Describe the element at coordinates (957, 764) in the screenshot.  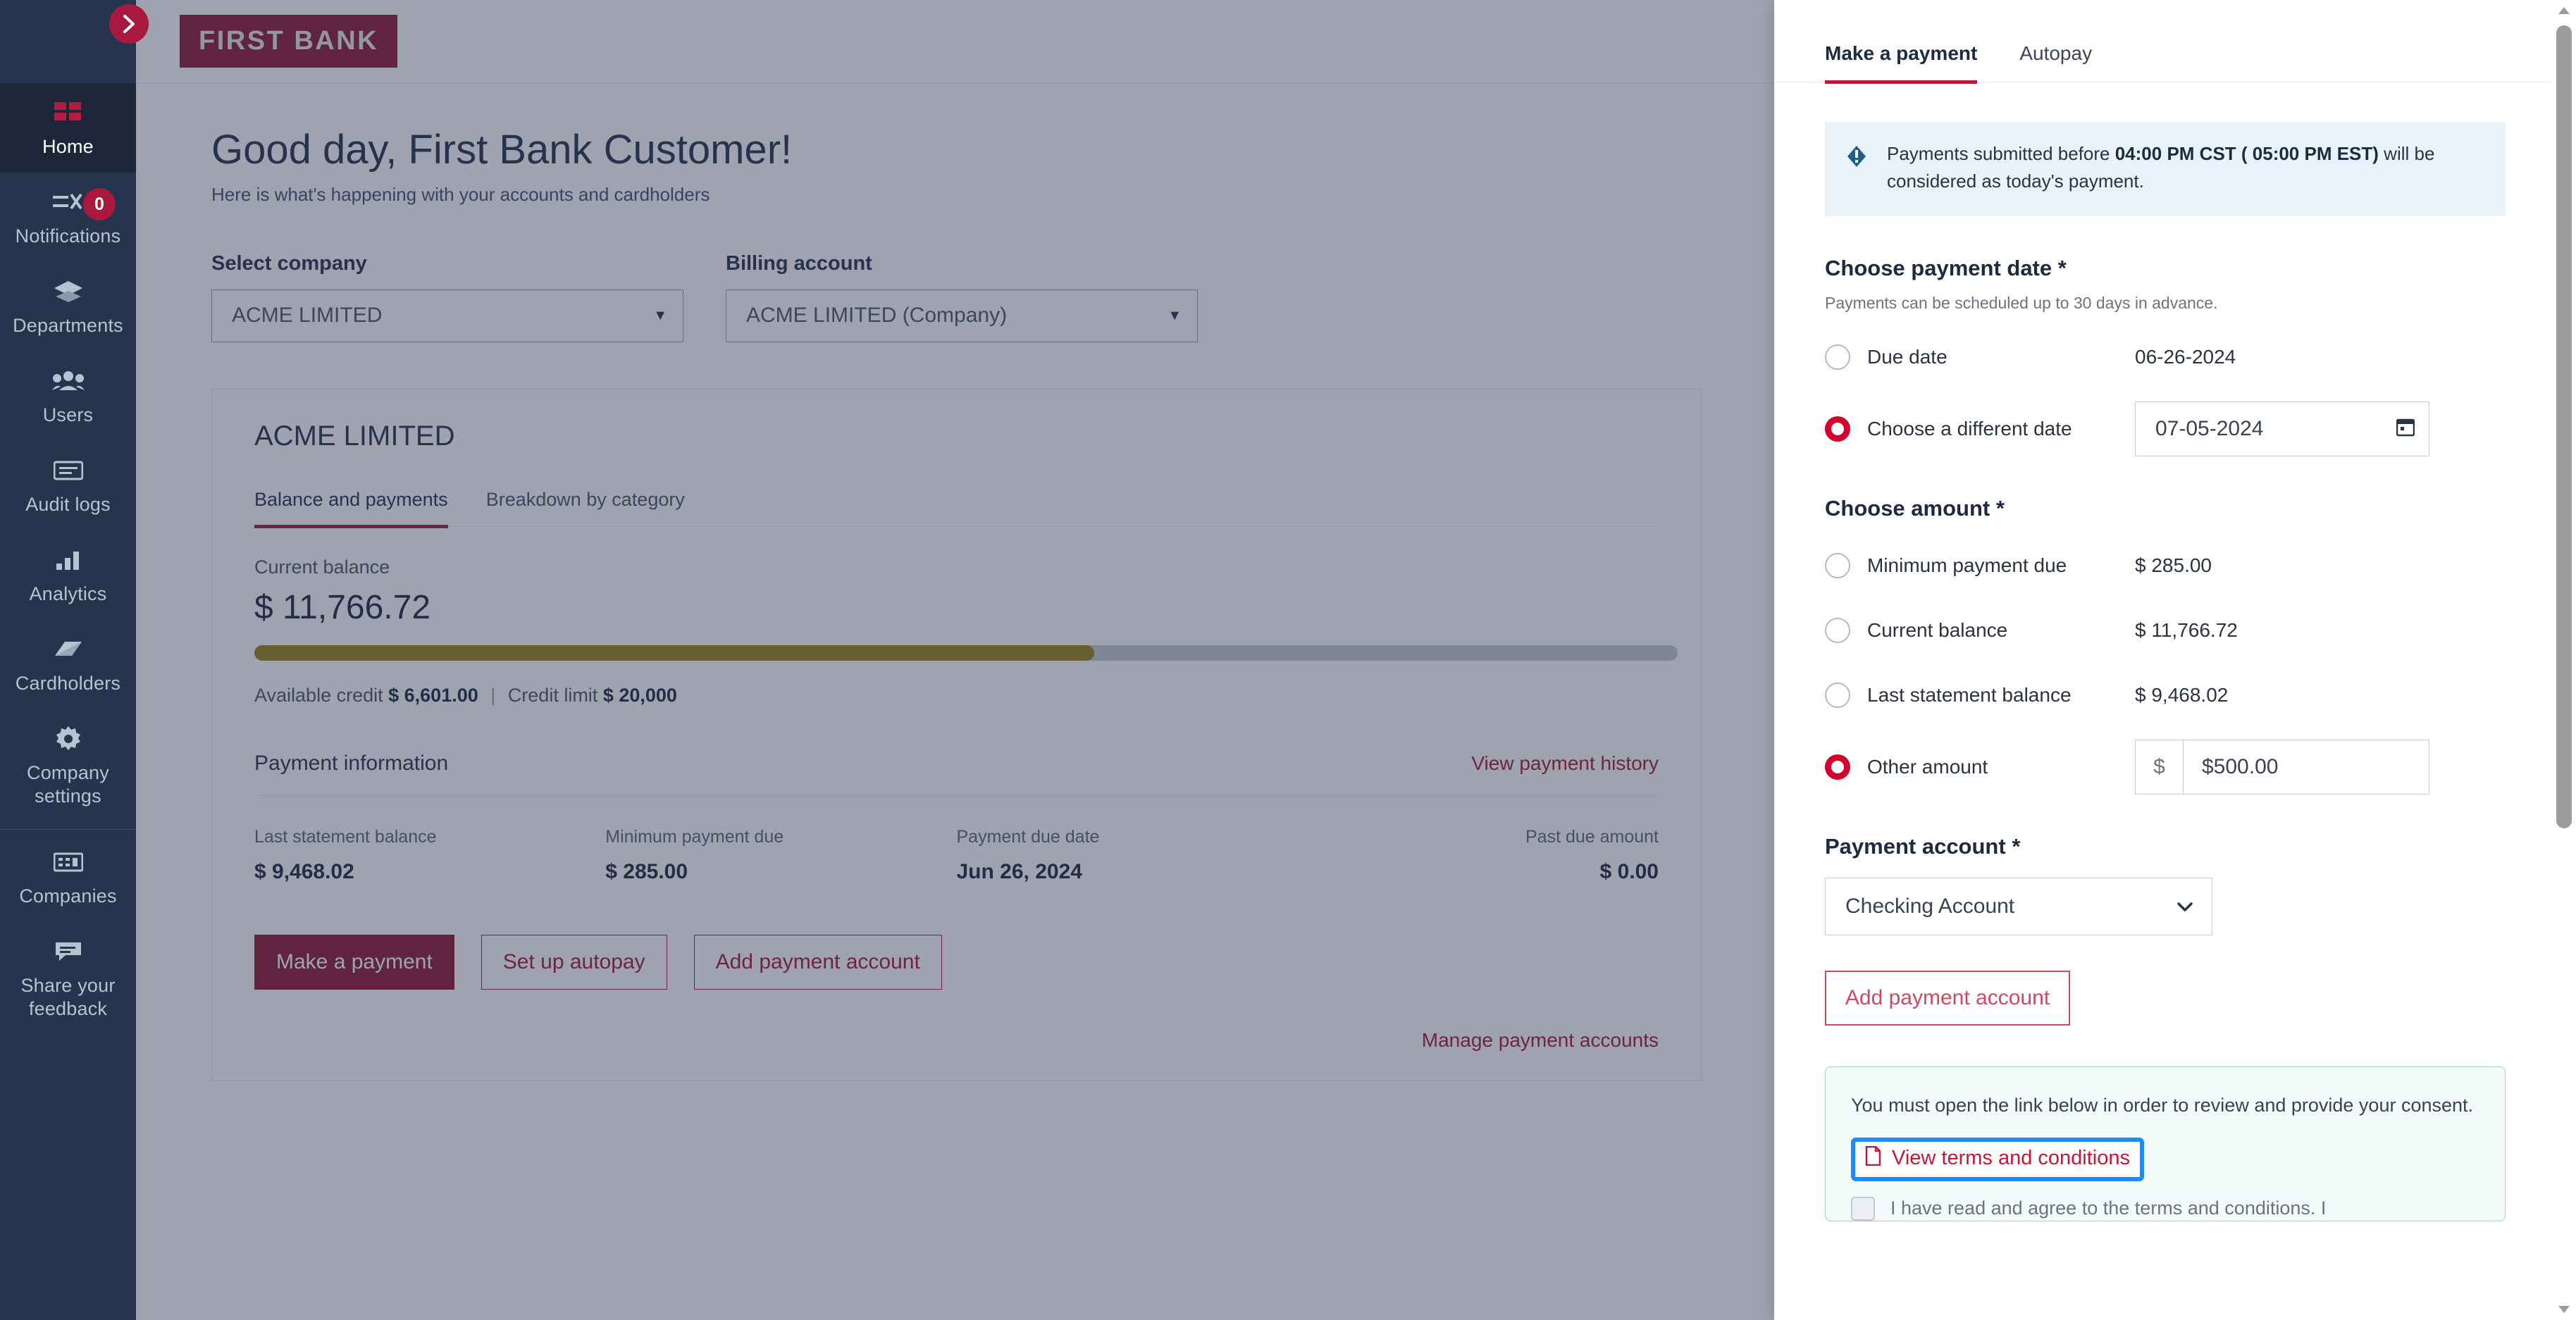
I see `payment-information-header: Payment information View payment history` at that location.